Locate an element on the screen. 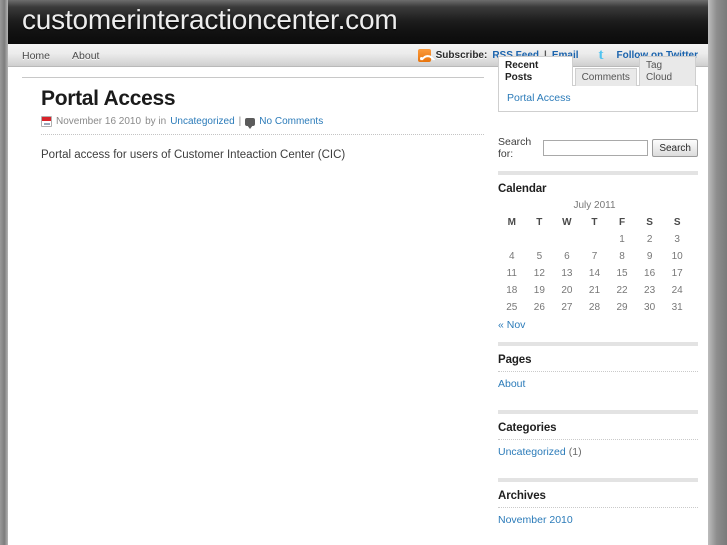 The width and height of the screenshot is (727, 545). tab-tag-cloud: Tag Cloud is located at coordinates (667, 71).